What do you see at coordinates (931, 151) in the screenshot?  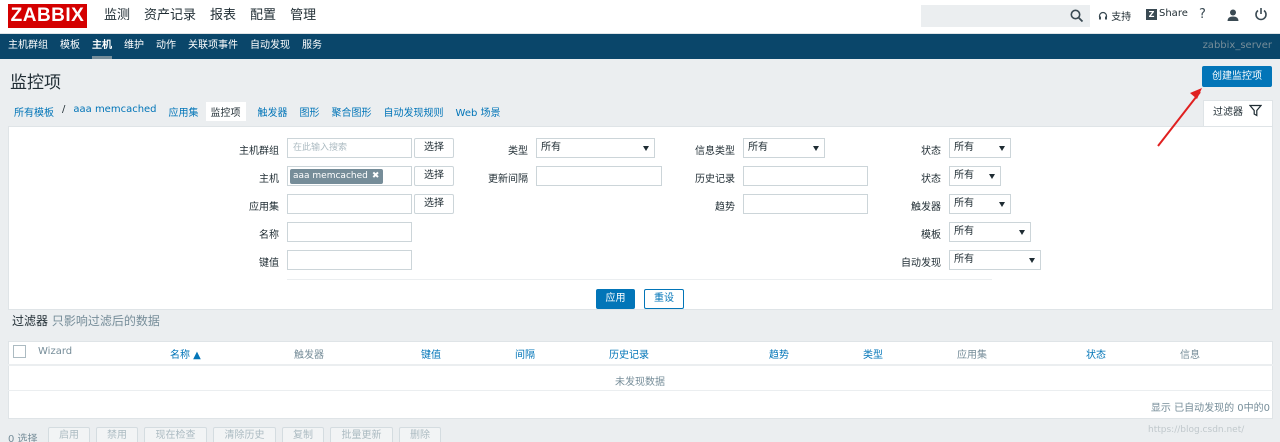 I see `state-label: 状态` at bounding box center [931, 151].